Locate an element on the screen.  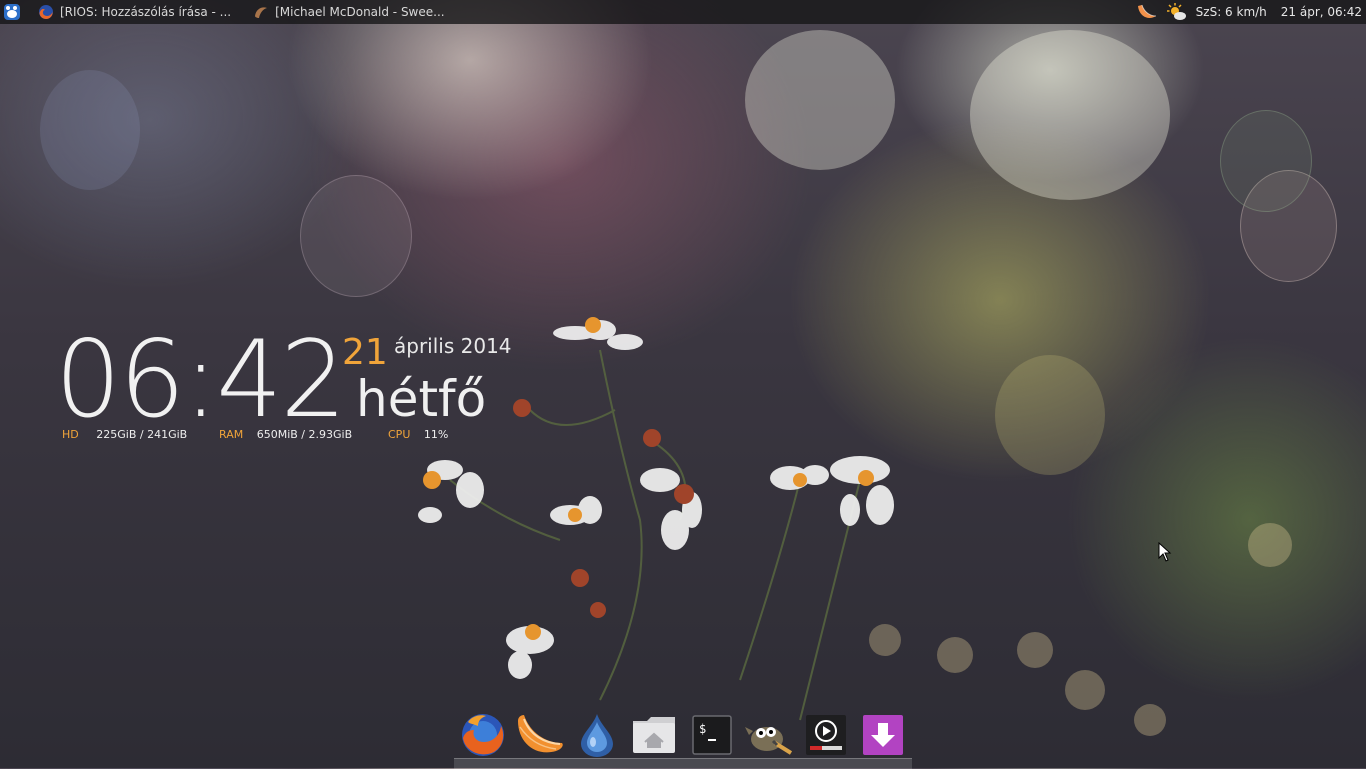
dock-item-deluge is located at coordinates (597, 735).